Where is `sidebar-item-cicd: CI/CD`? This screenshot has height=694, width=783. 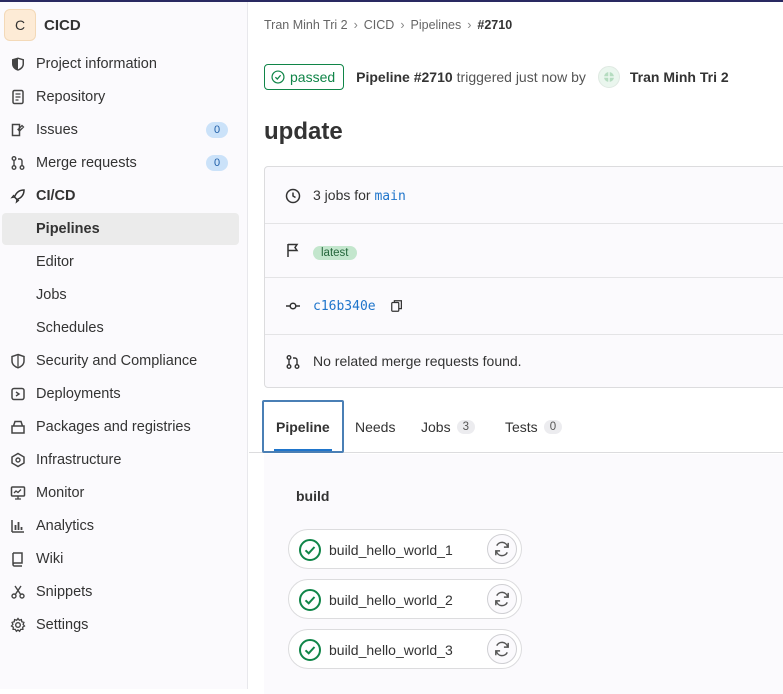 sidebar-item-cicd: CI/CD is located at coordinates (124, 196).